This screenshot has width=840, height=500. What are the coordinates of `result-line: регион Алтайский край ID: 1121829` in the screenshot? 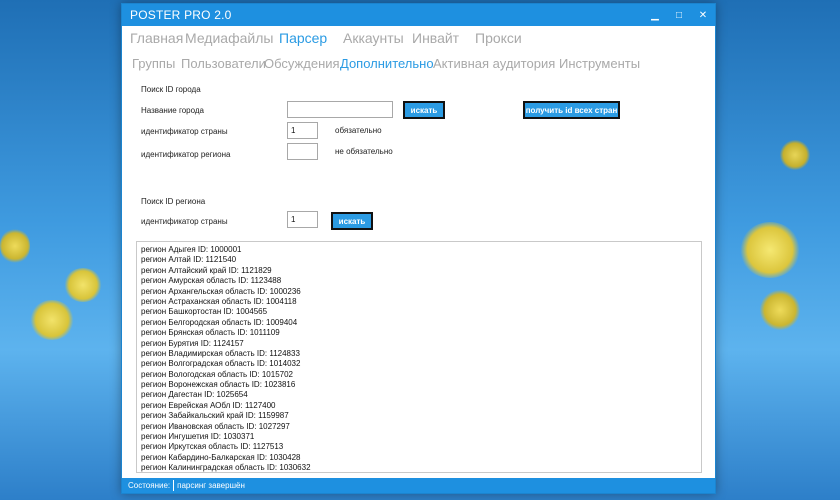 It's located at (206, 270).